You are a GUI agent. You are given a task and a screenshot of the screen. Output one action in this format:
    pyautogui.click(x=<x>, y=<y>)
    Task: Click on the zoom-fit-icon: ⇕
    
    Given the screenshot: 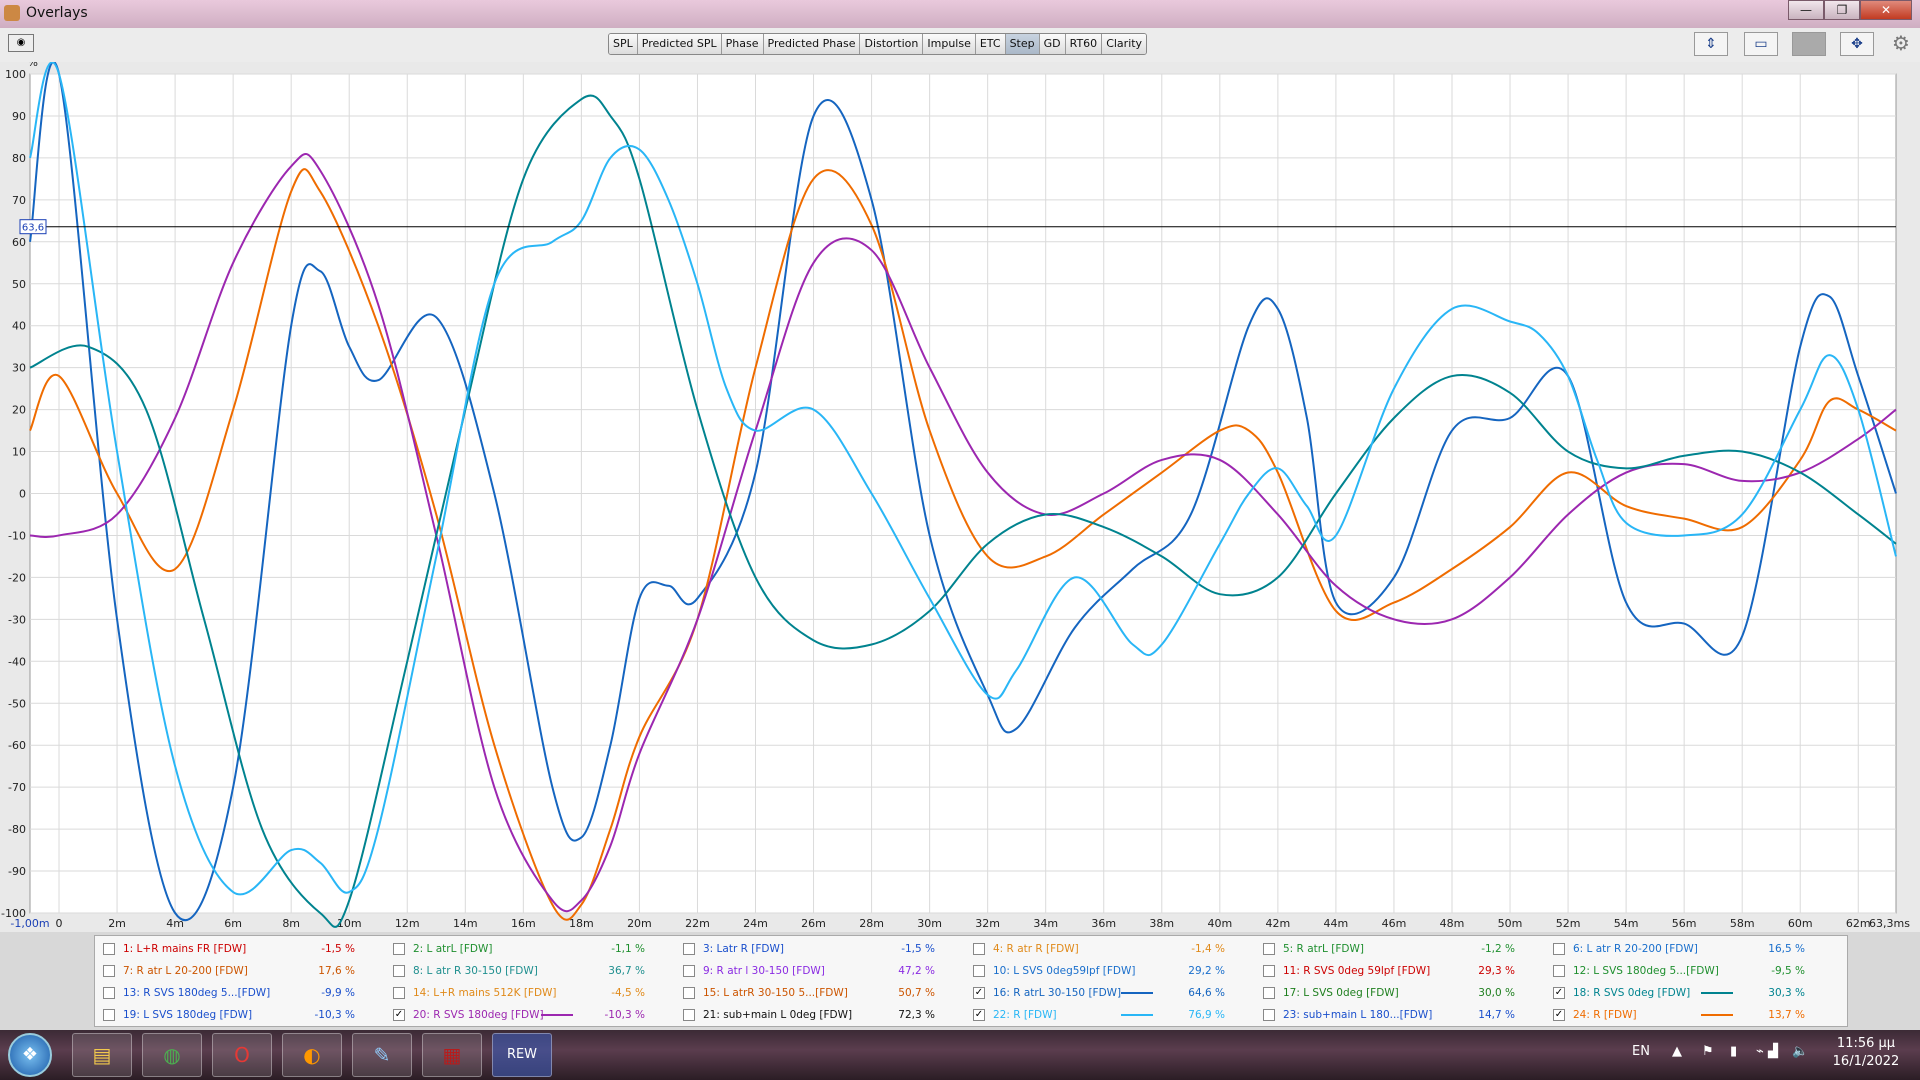 What is the action you would take?
    pyautogui.click(x=1711, y=44)
    